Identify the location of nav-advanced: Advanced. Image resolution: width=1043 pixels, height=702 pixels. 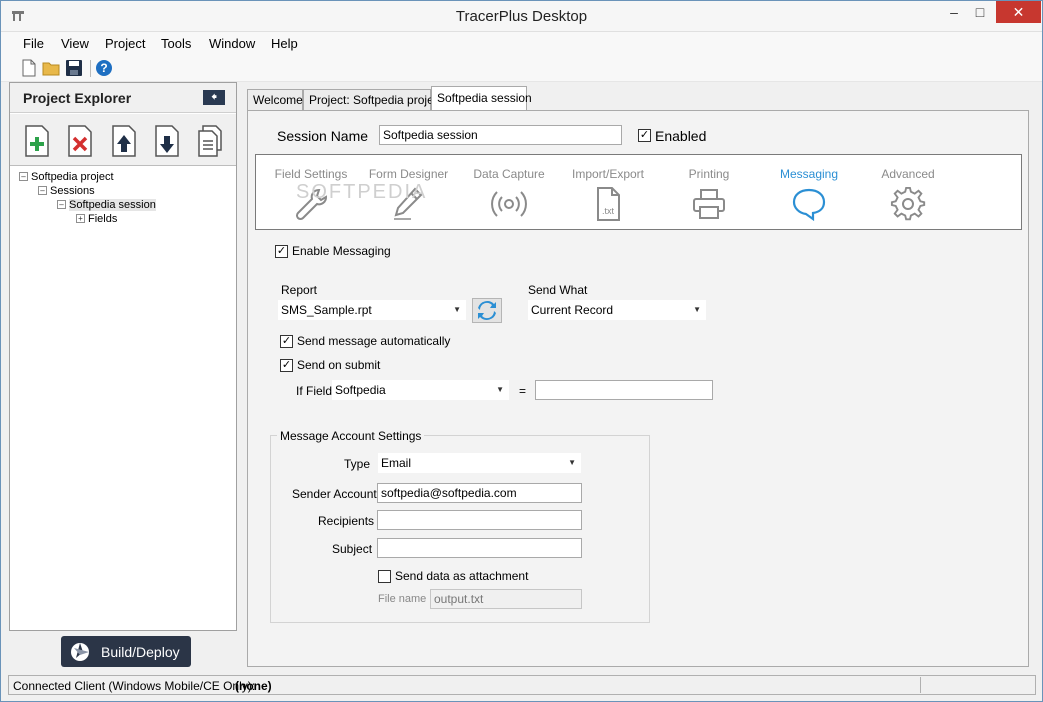
(908, 192).